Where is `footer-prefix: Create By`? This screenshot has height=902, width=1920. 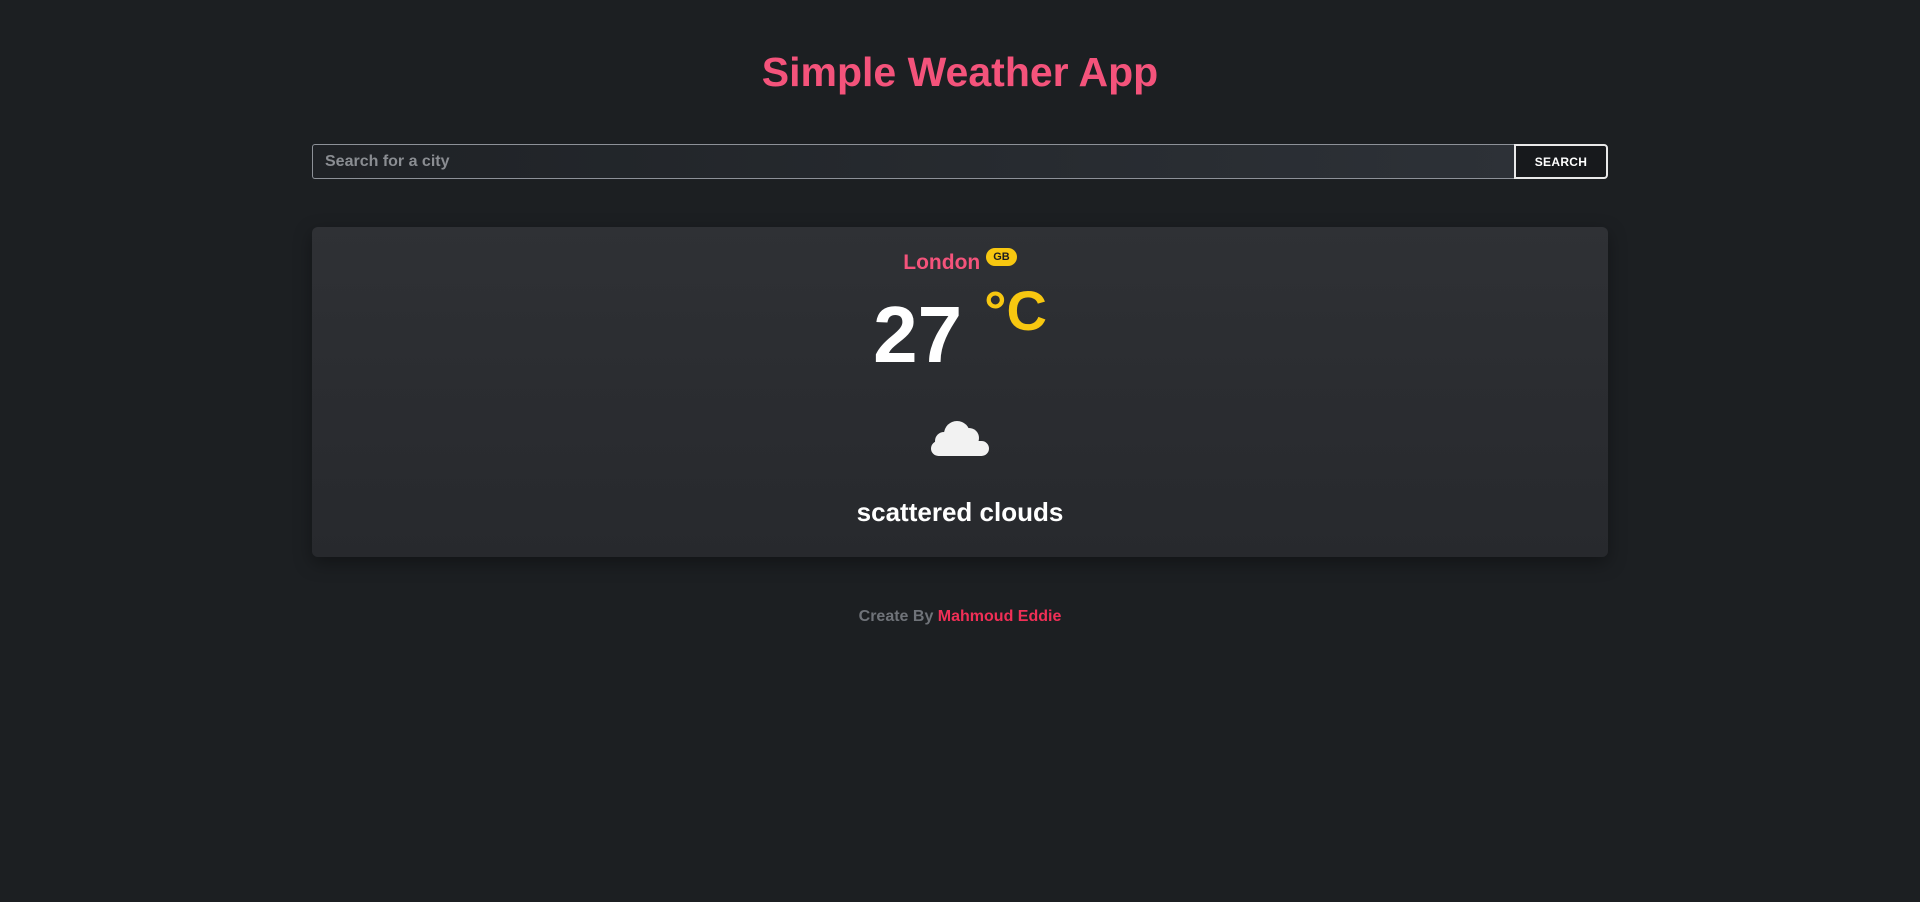
footer-prefix: Create By is located at coordinates (898, 616).